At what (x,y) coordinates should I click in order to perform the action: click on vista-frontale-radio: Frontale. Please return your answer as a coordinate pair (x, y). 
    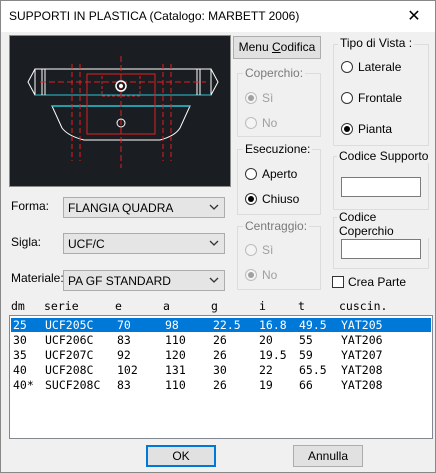
    Looking at the image, I should click on (371, 98).